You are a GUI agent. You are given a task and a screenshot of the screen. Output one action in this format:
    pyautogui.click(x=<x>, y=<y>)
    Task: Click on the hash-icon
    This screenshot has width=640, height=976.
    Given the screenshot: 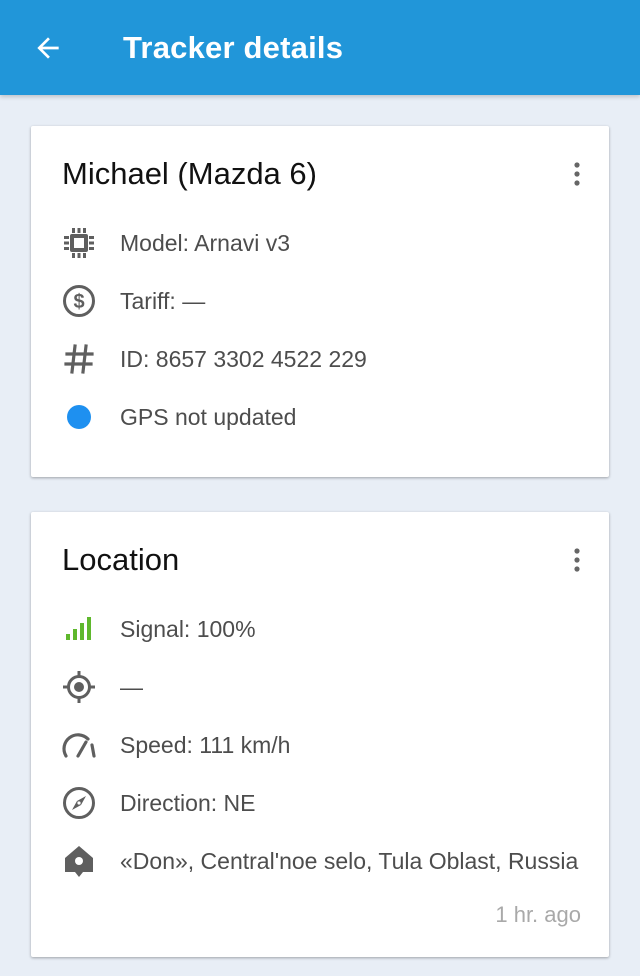 What is the action you would take?
    pyautogui.click(x=79, y=359)
    